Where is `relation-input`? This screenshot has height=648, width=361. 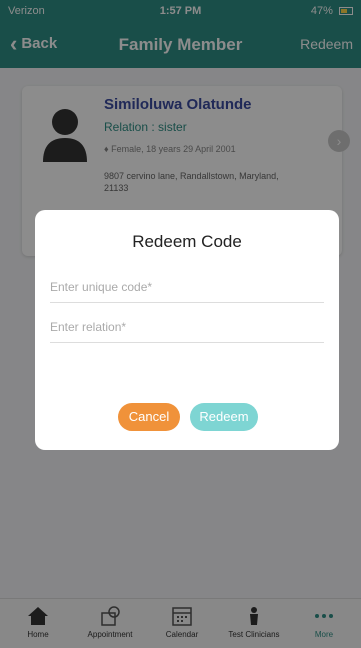
relation-input is located at coordinates (187, 327).